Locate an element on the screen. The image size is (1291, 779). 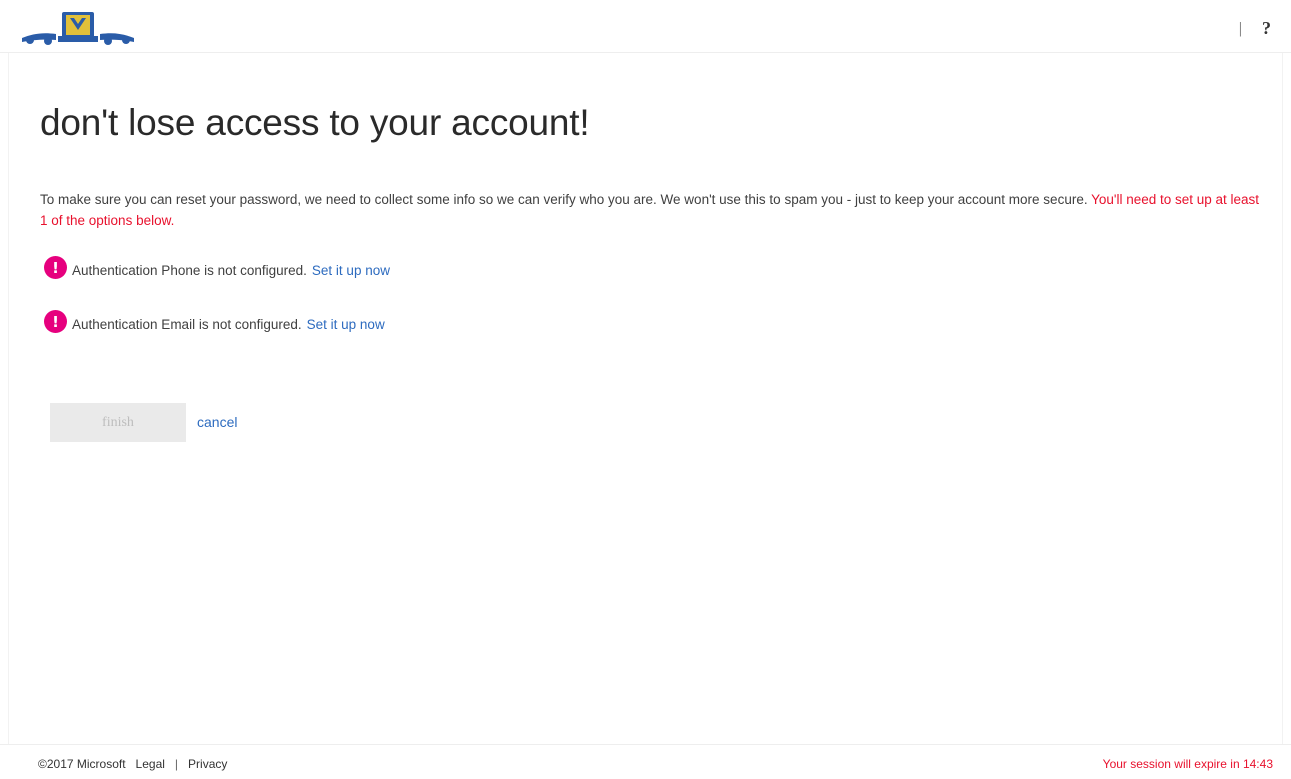
footer-links: ©2017 Microsoft Legal | Privacy is located at coordinates (132, 764).